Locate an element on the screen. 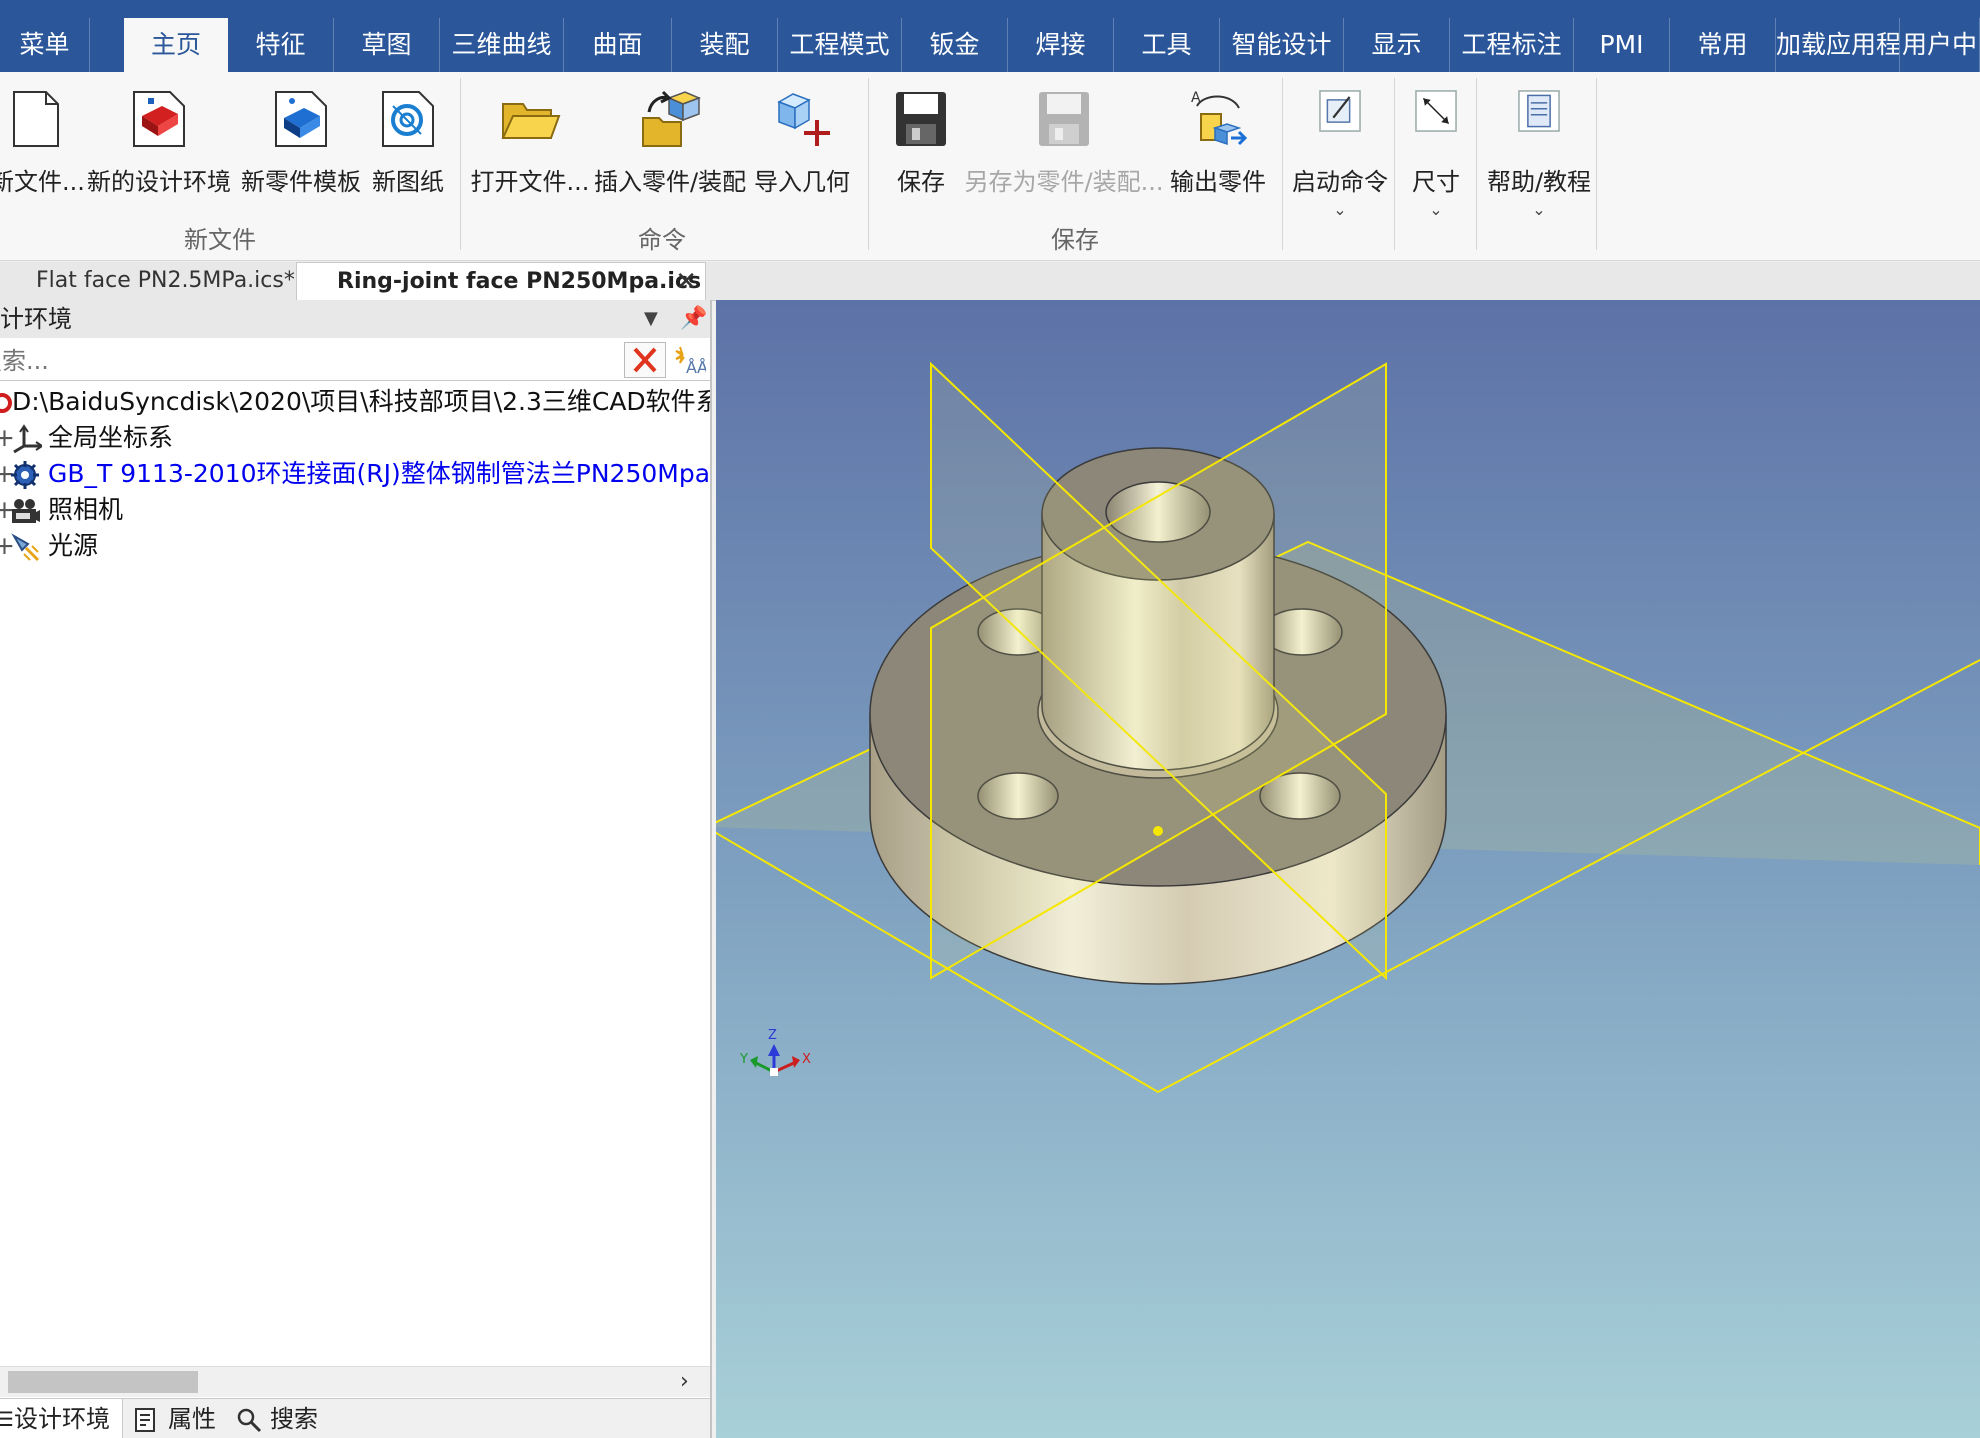  tab-properties: 属性 is located at coordinates (184, 1418).